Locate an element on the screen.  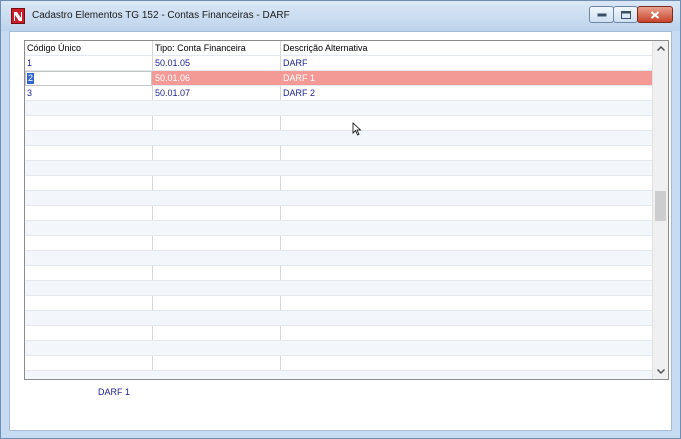
scroll-up-button is located at coordinates (660, 49).